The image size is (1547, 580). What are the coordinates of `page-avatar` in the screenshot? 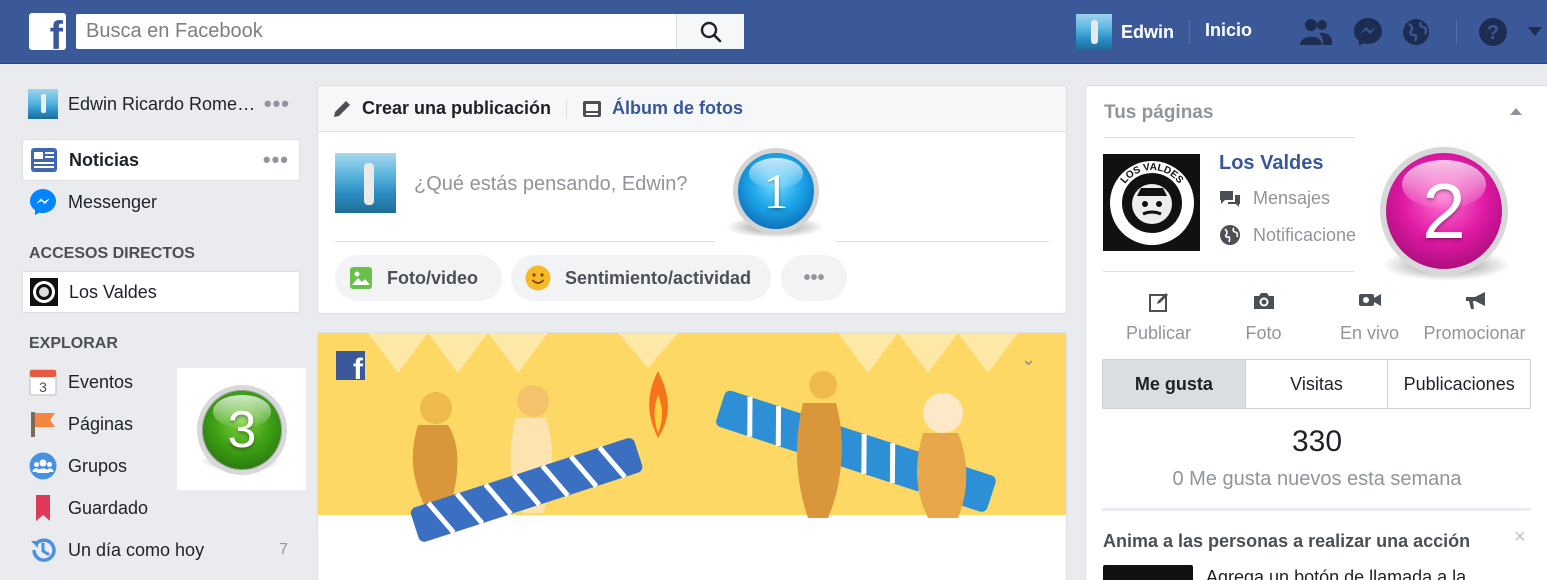 It's located at (44, 292).